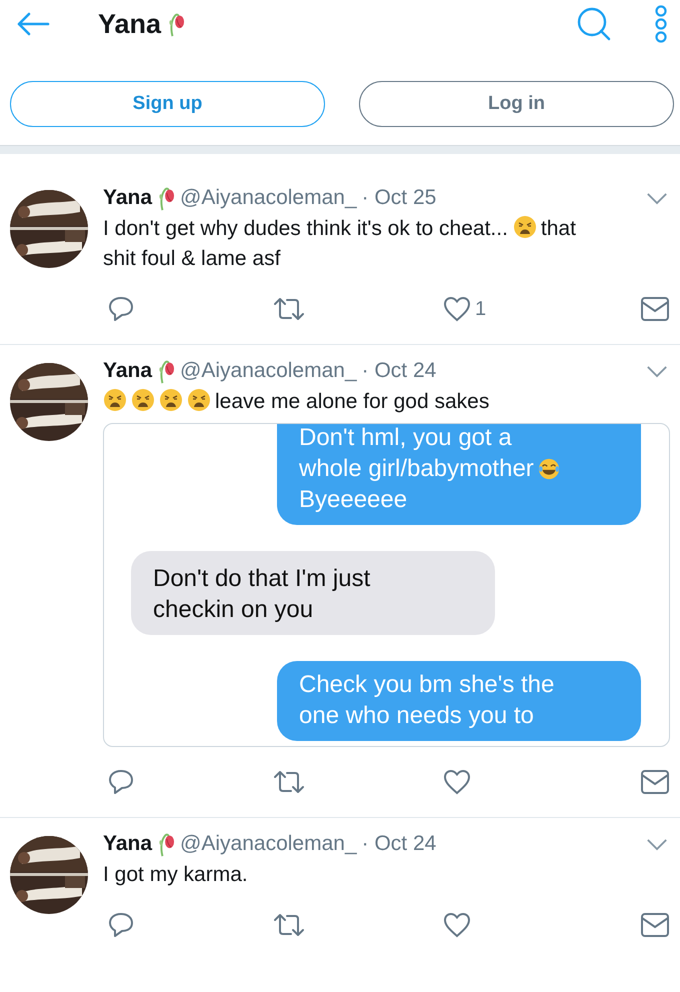  I want to click on message-text: one who needs you to, so click(416, 715).